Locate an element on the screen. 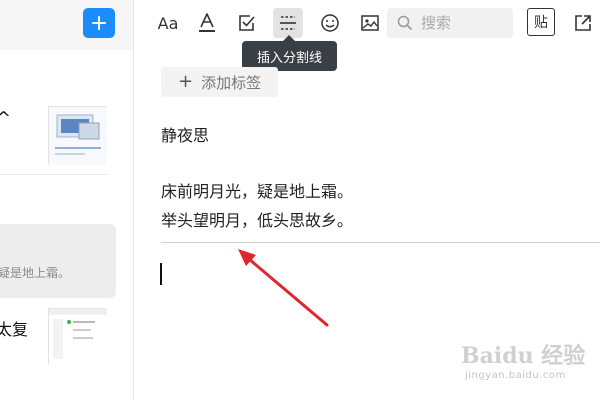 This screenshot has width=600, height=400. text-caret is located at coordinates (161, 274).